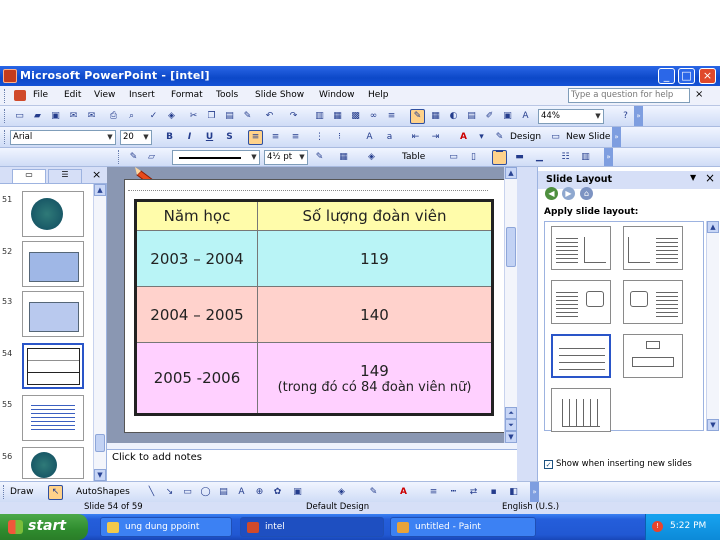 The width and height of the screenshot is (720, 540). I want to click on increase-indent-icon: ⇥, so click(435, 137).